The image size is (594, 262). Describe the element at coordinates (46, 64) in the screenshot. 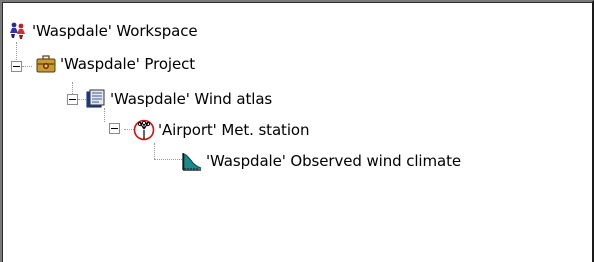

I see `project-icon` at that location.